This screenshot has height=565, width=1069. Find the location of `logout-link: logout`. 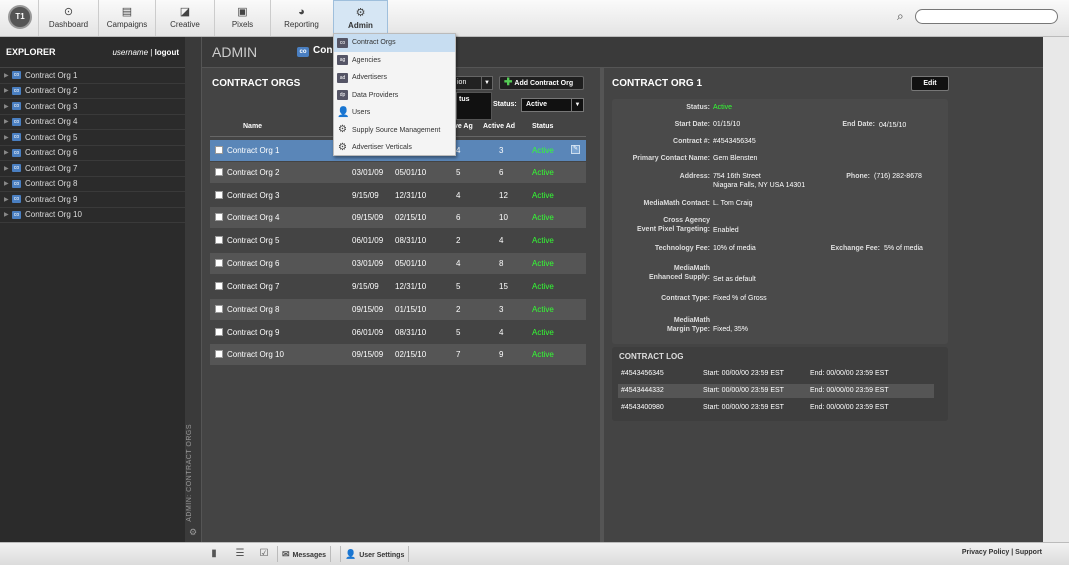

logout-link: logout is located at coordinates (167, 52).